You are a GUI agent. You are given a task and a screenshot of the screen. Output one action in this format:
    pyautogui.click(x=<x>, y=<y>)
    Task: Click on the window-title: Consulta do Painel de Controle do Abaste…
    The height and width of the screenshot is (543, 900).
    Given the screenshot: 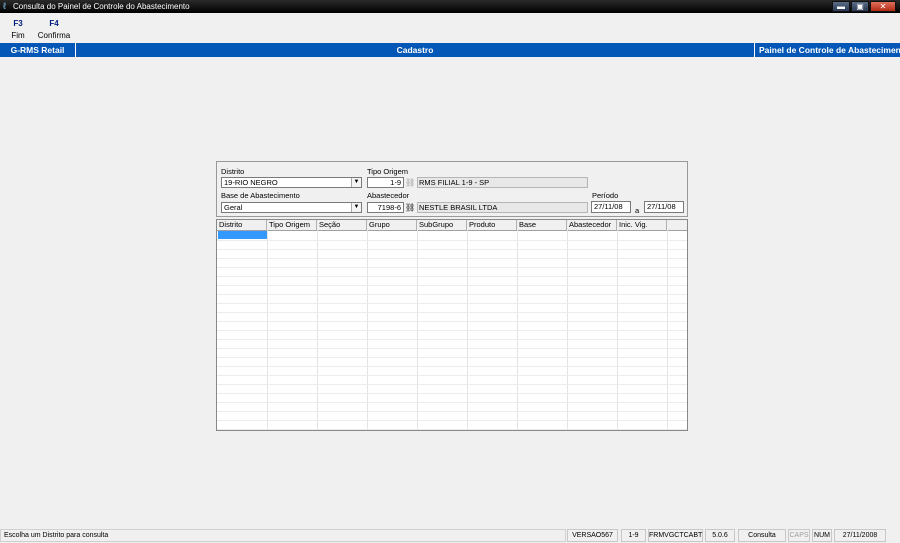 What is the action you would take?
    pyautogui.click(x=101, y=6)
    